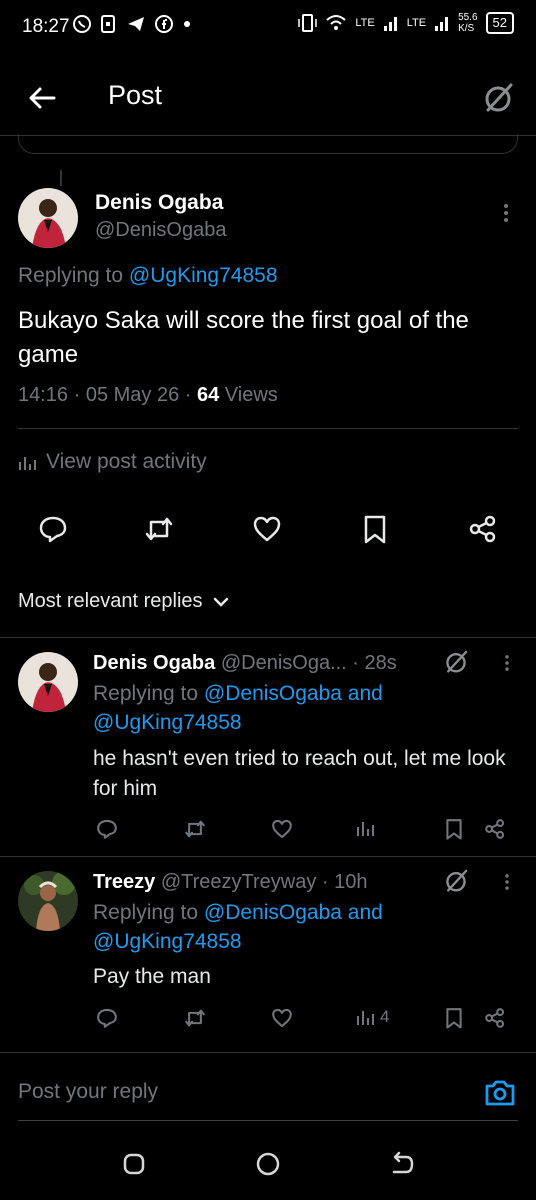 This screenshot has height=1200, width=536. I want to click on sort-replies-button: Most relevant replies, so click(123, 601).